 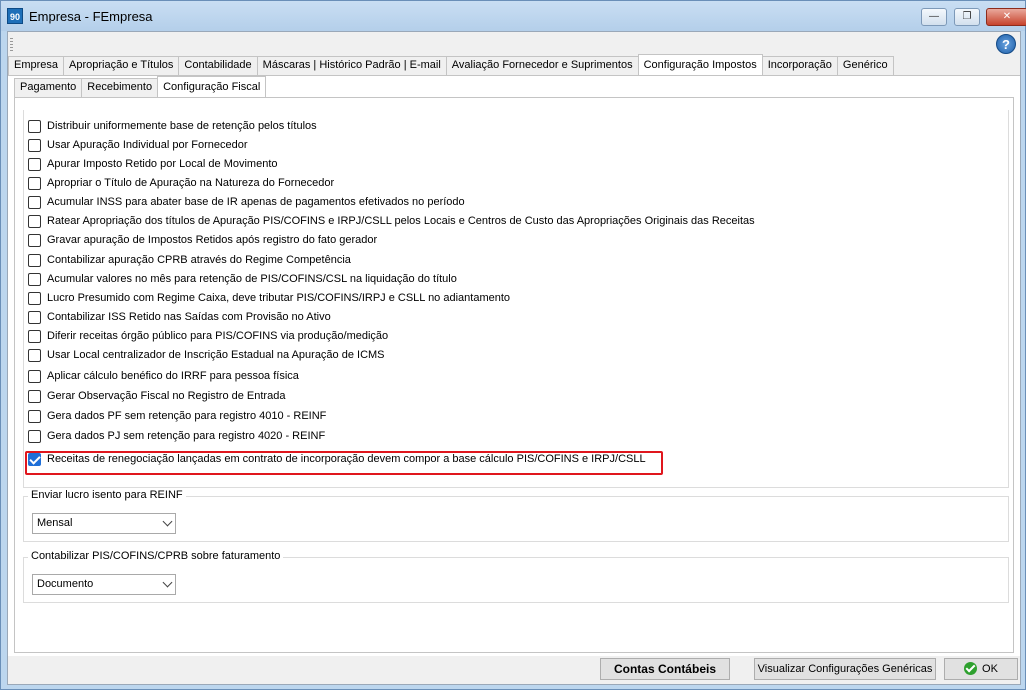 I want to click on option-row: Usar Apuração Individual por Fornecedor, so click(x=138, y=145).